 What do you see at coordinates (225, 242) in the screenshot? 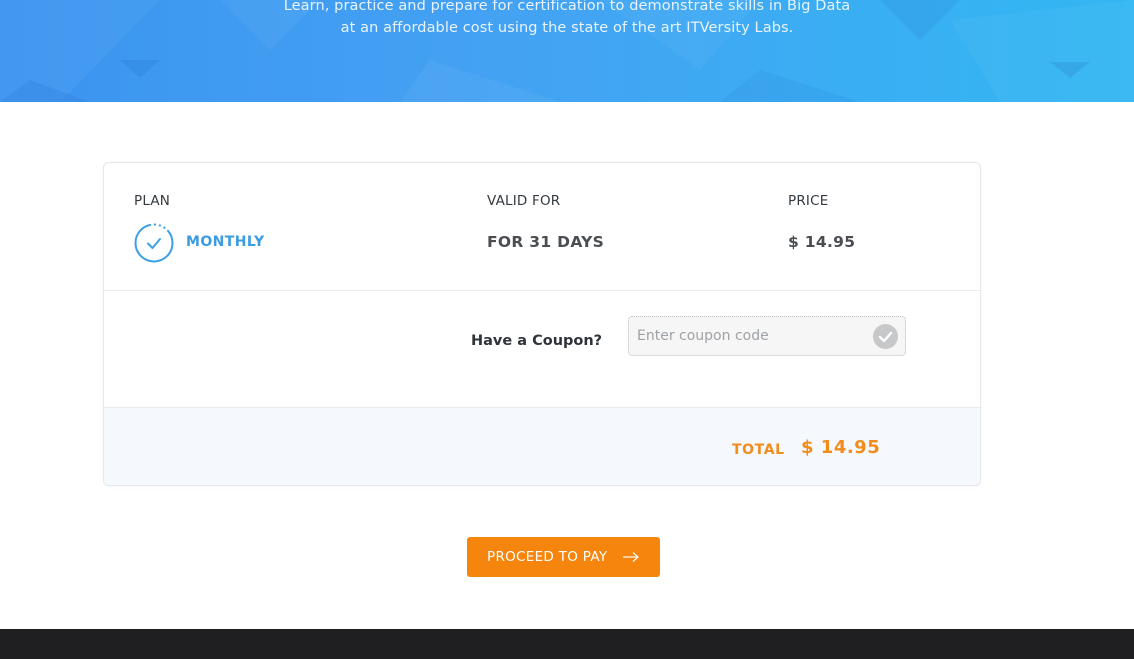
I see `plan-name: MONTHLY` at bounding box center [225, 242].